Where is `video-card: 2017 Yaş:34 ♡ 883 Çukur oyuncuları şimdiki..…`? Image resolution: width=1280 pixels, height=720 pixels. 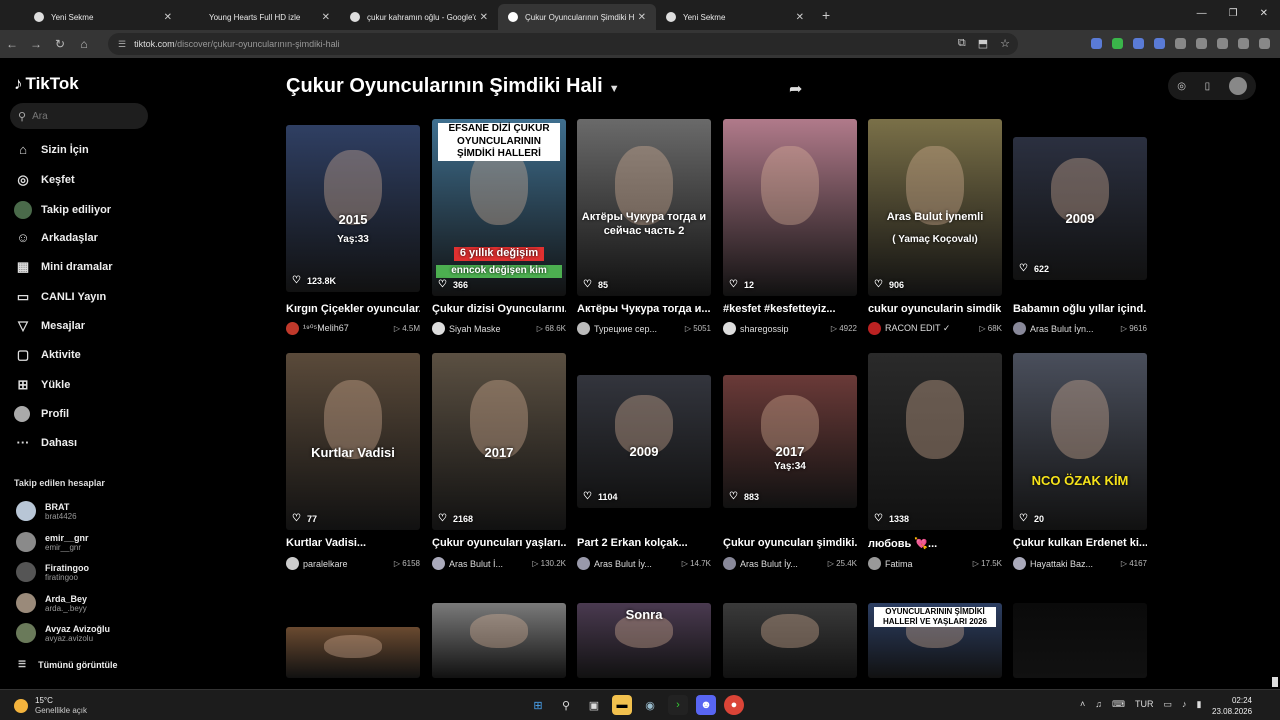 video-card: 2017 Yaş:34 ♡ 883 Çukur oyuncuları şimdiki..… is located at coordinates (790, 472).